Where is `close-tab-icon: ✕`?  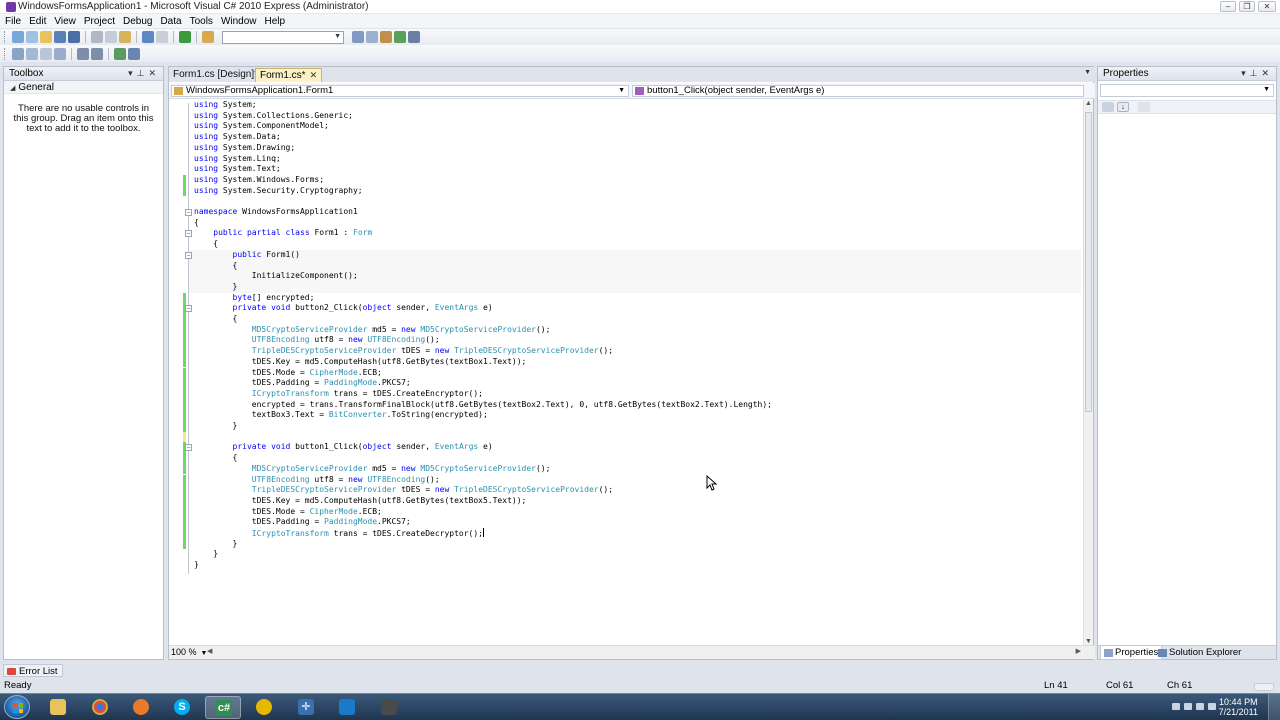 close-tab-icon: ✕ is located at coordinates (314, 75).